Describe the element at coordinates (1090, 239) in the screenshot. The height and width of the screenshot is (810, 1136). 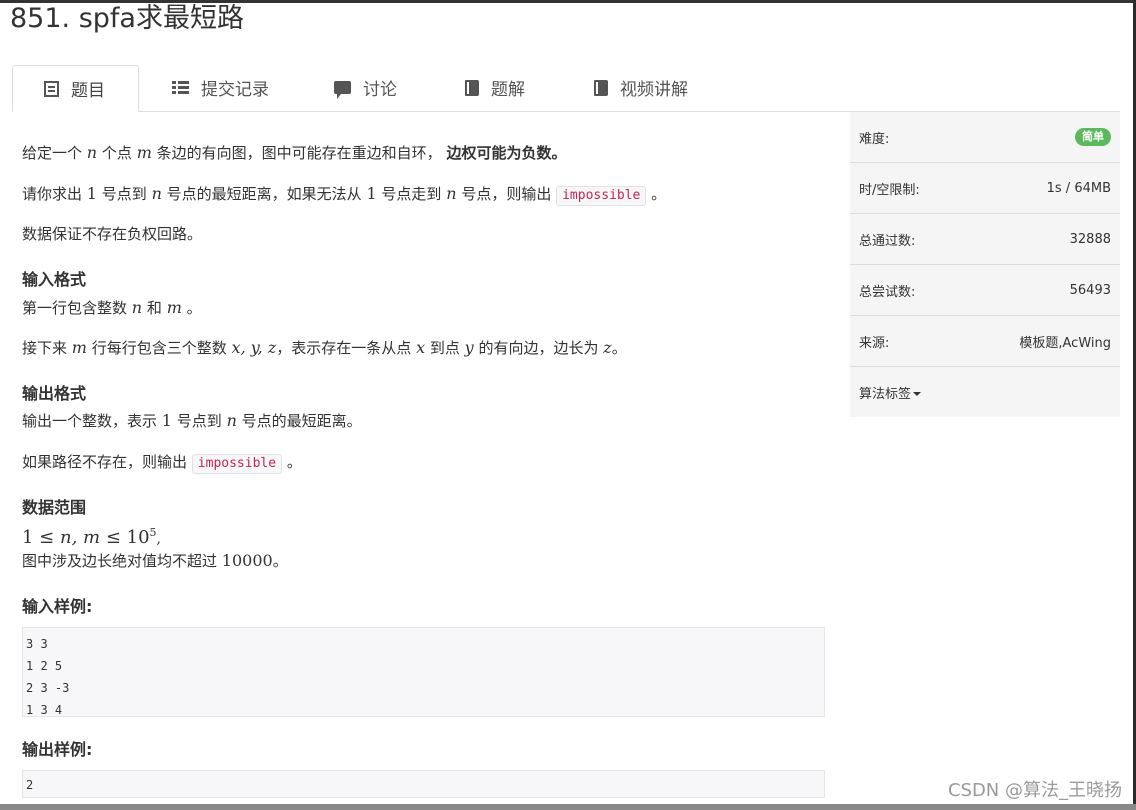
I see `passed-value: 32888` at that location.